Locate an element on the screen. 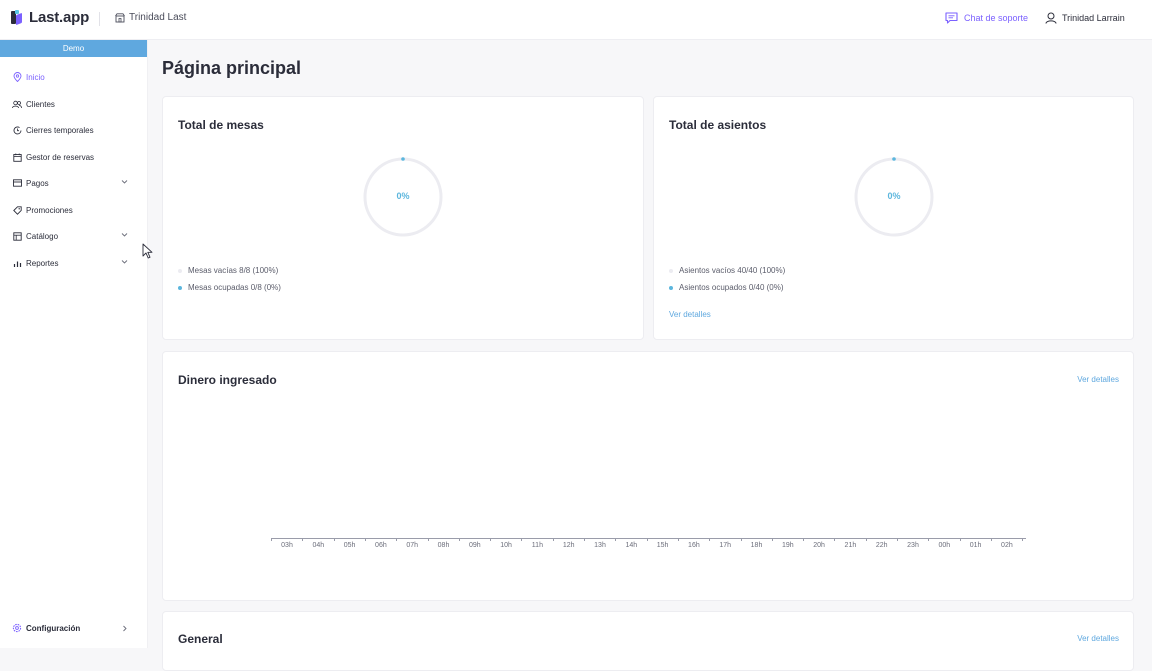  page-title: Página principal is located at coordinates (232, 68).